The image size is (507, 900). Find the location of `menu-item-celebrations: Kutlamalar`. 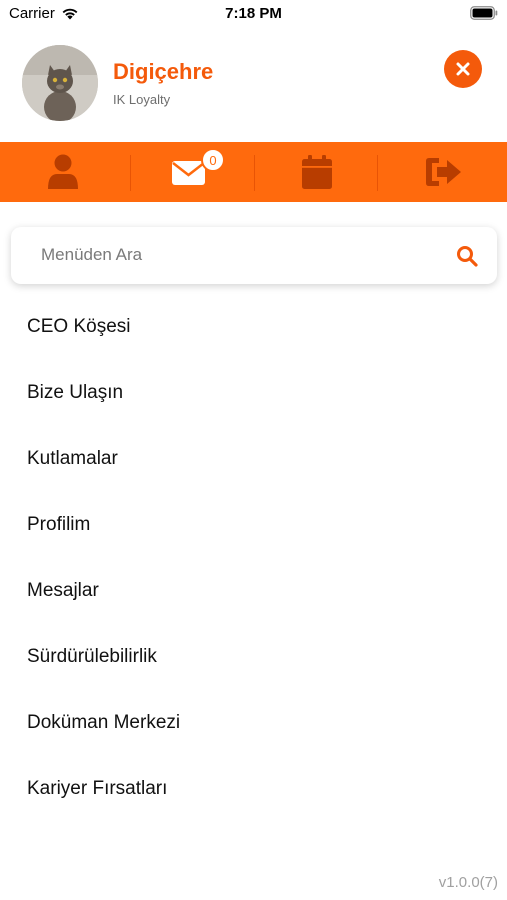

menu-item-celebrations: Kutlamalar is located at coordinates (253, 459).